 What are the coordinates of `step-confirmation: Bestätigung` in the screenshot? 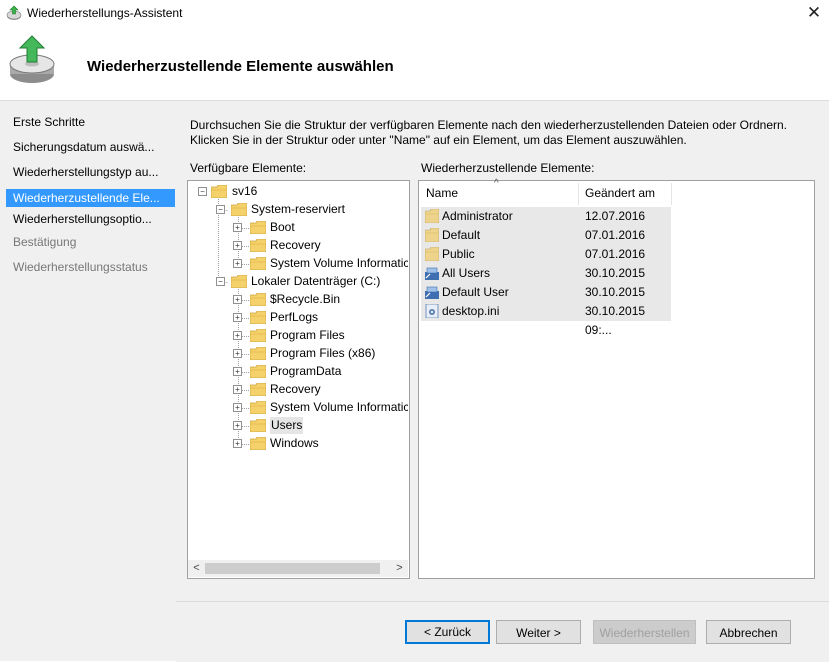 It's located at (45, 242).